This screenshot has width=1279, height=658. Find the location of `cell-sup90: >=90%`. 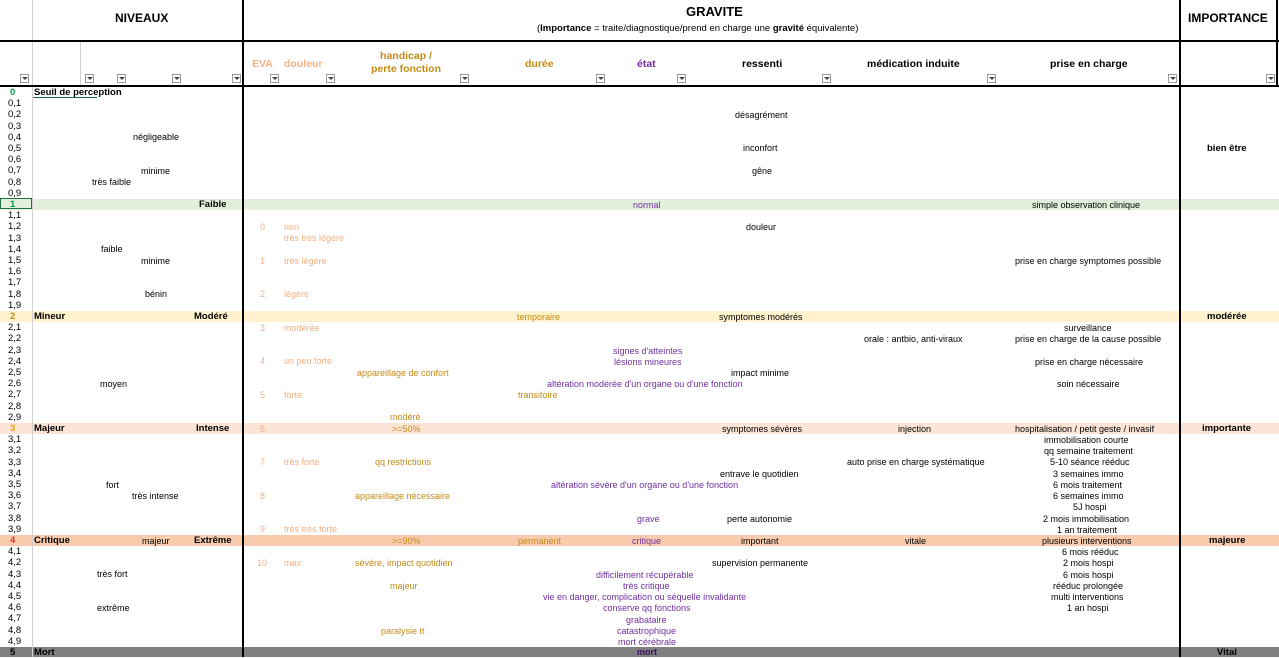

cell-sup90: >=90% is located at coordinates (406, 541).